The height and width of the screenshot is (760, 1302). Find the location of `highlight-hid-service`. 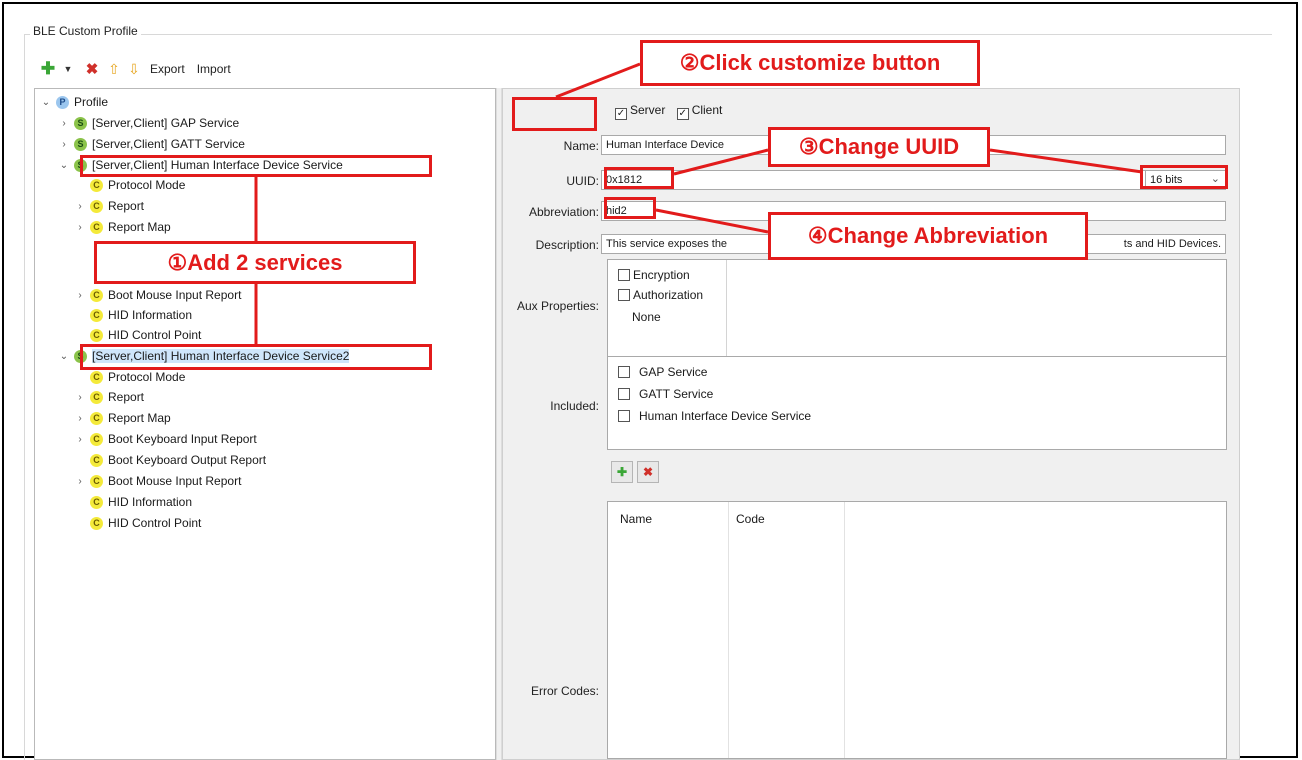

highlight-hid-service is located at coordinates (256, 166).